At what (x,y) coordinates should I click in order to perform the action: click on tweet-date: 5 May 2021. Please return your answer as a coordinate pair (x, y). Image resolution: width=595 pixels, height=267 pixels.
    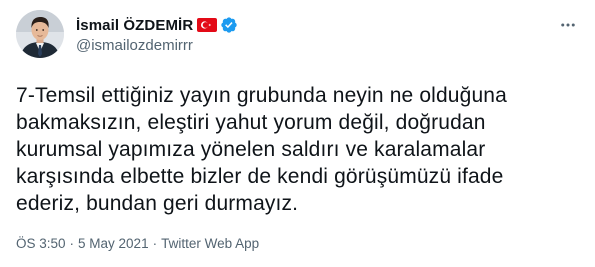
    Looking at the image, I should click on (113, 243).